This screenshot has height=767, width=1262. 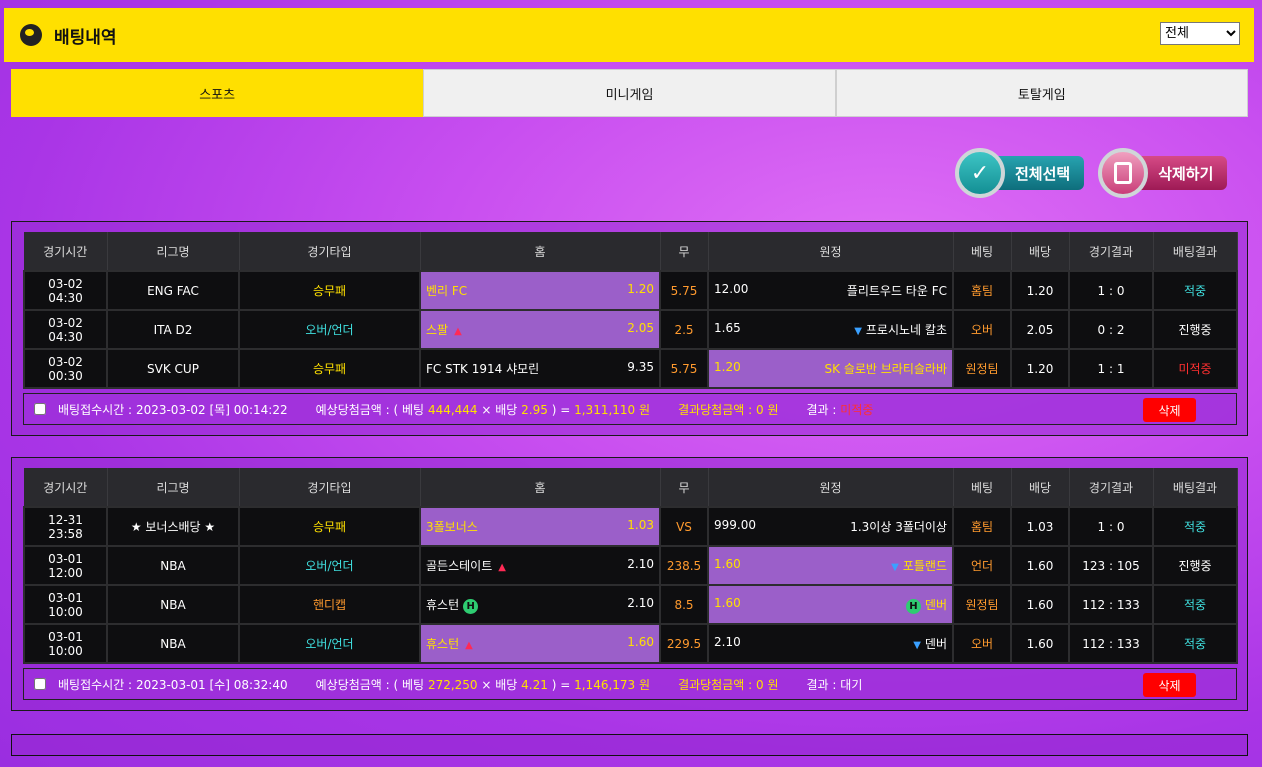 What do you see at coordinates (217, 93) in the screenshot?
I see `tab-sports: 스포츠` at bounding box center [217, 93].